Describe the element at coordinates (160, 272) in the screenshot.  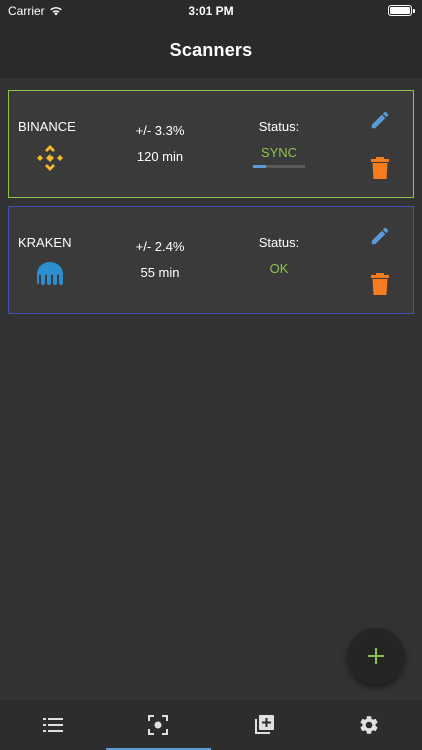
I see `interval-value: 55 min` at that location.